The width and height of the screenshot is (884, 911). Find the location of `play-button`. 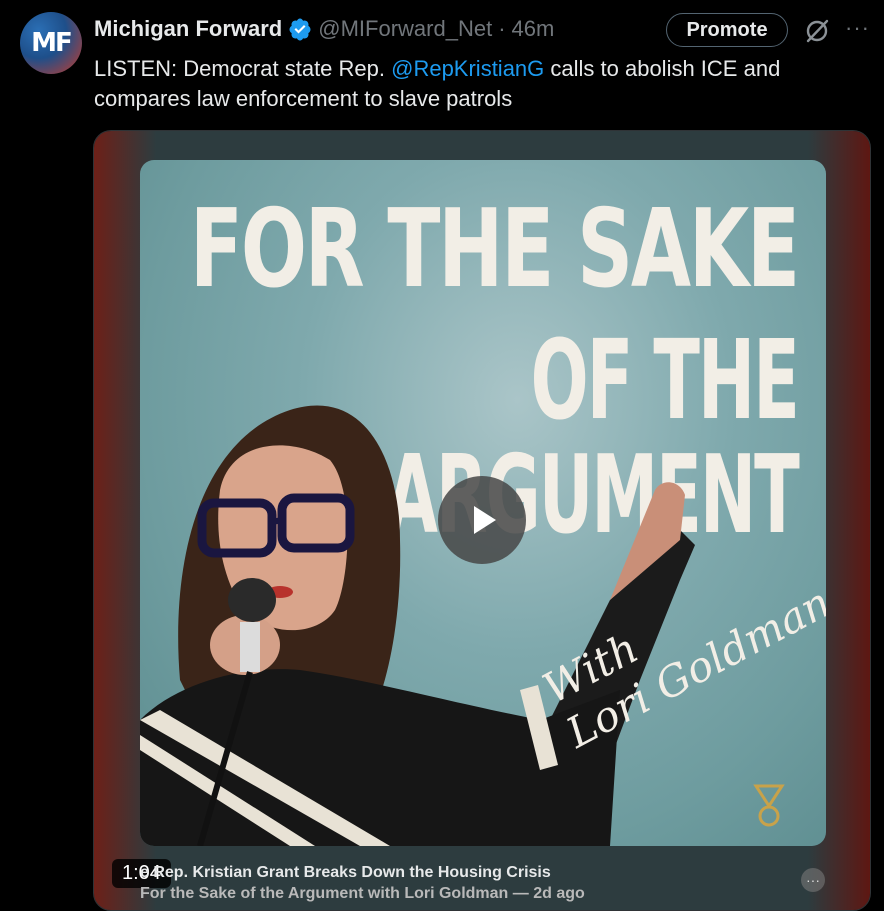

play-button is located at coordinates (482, 520).